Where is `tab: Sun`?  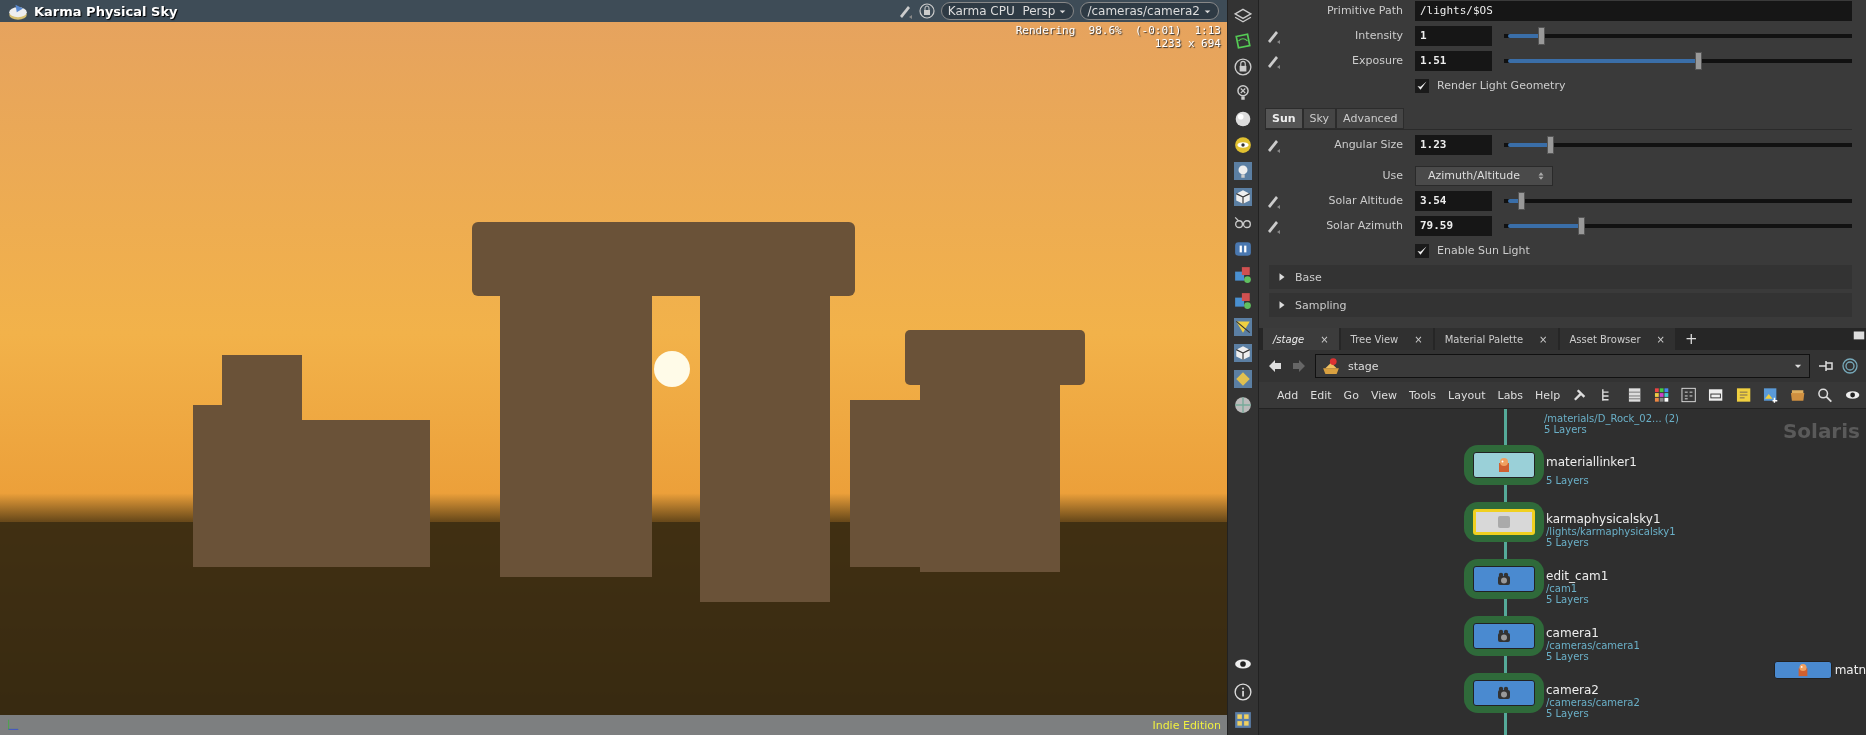
tab: Sun is located at coordinates (1284, 118).